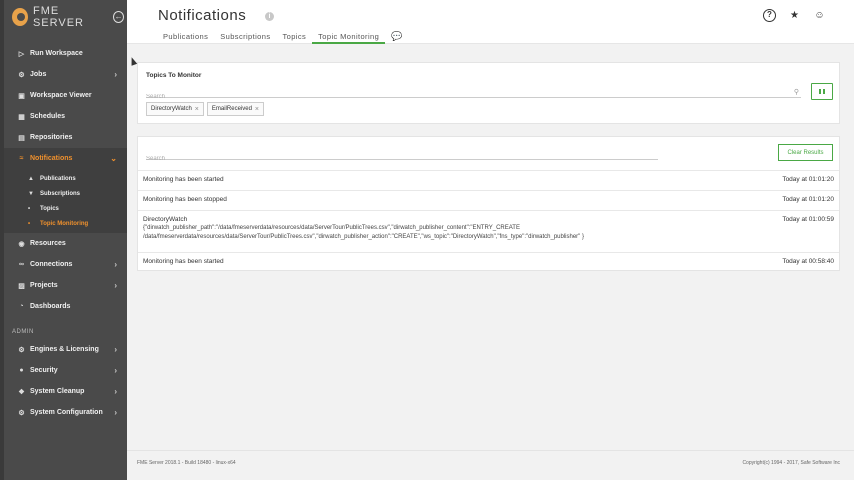 The width and height of the screenshot is (854, 480). I want to click on sidebar-subitem-subscriptions: ▼ Subscriptions, so click(65, 193).